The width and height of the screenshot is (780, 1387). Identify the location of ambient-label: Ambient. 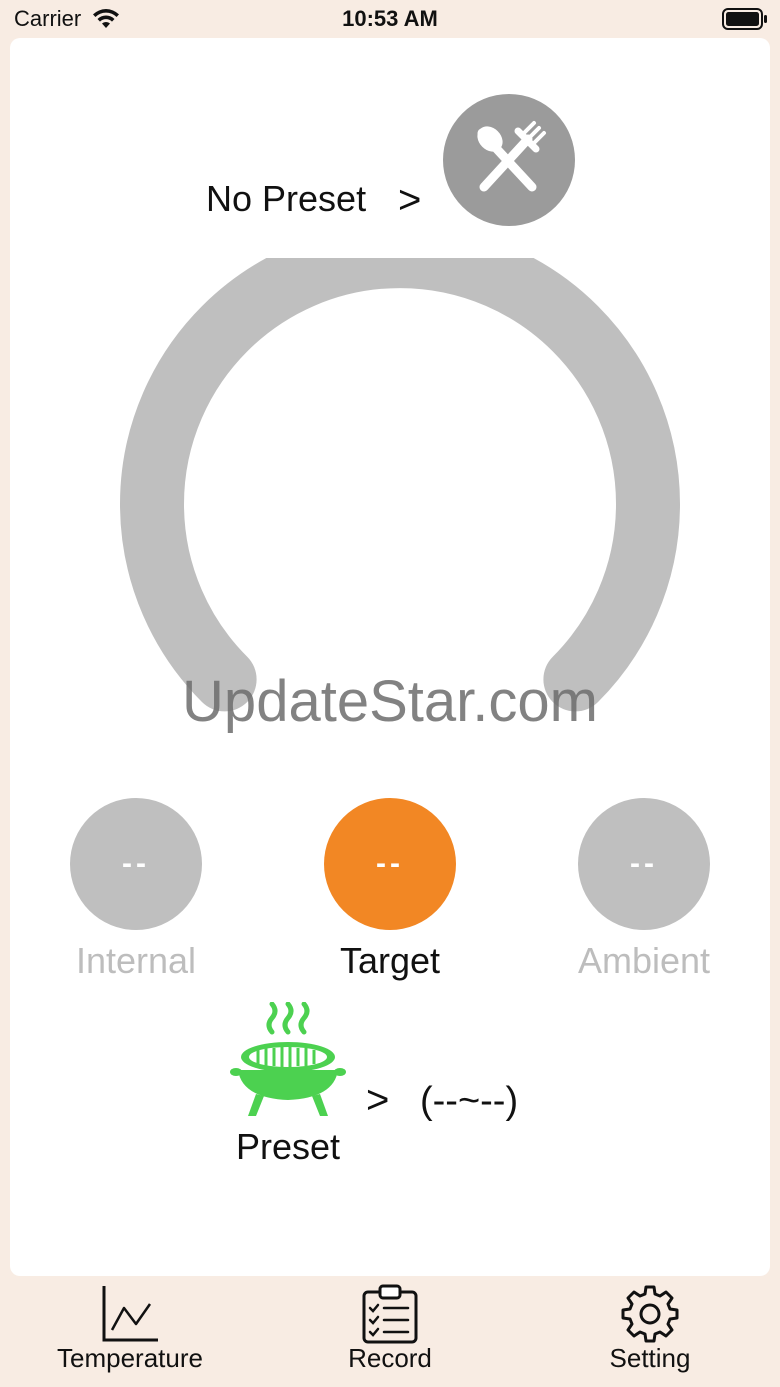
(644, 960).